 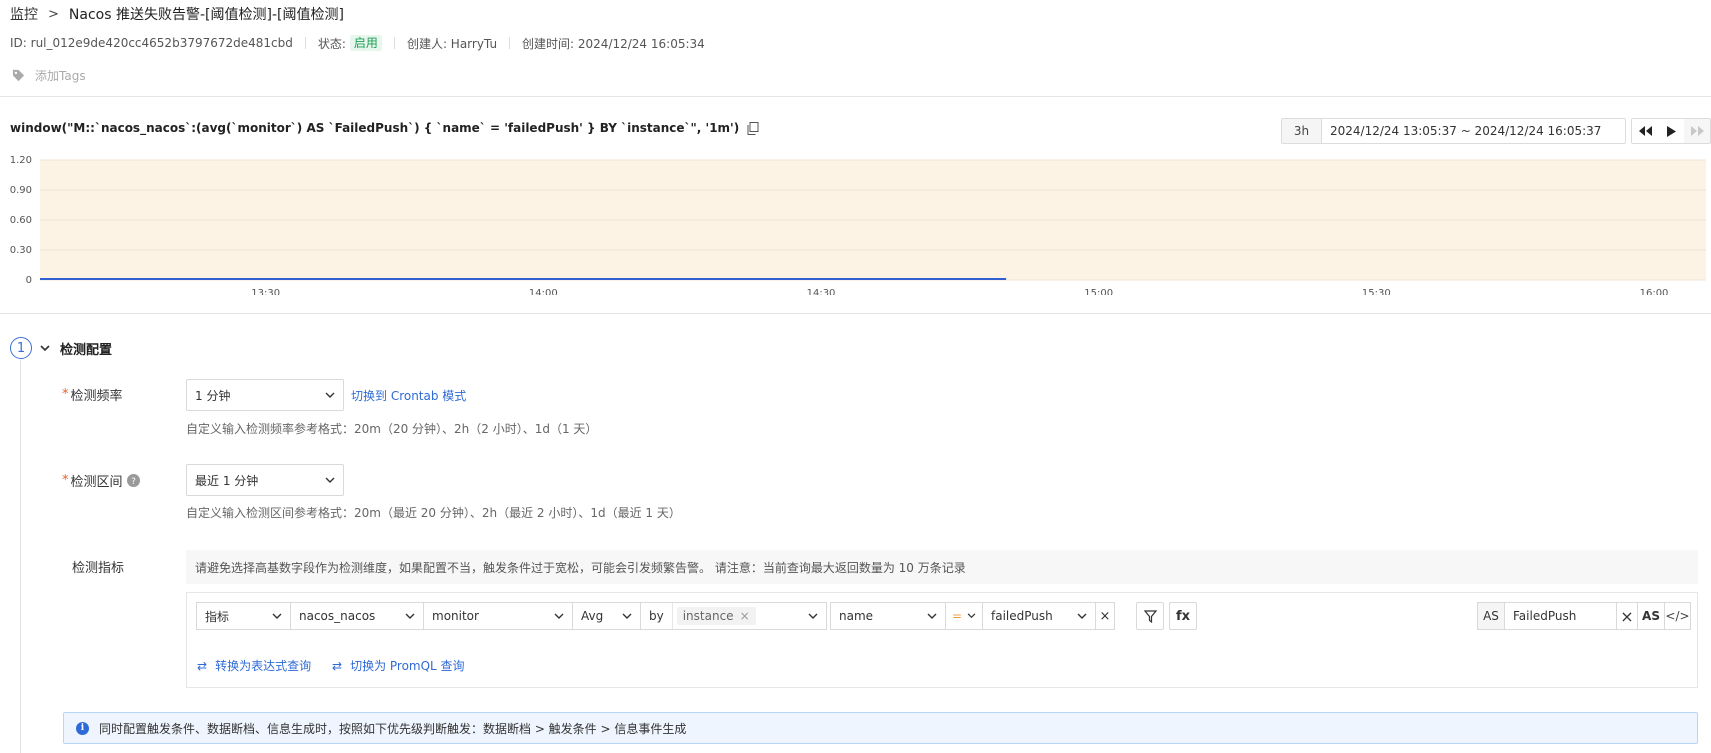 I want to click on info-icon: i, so click(x=82, y=728).